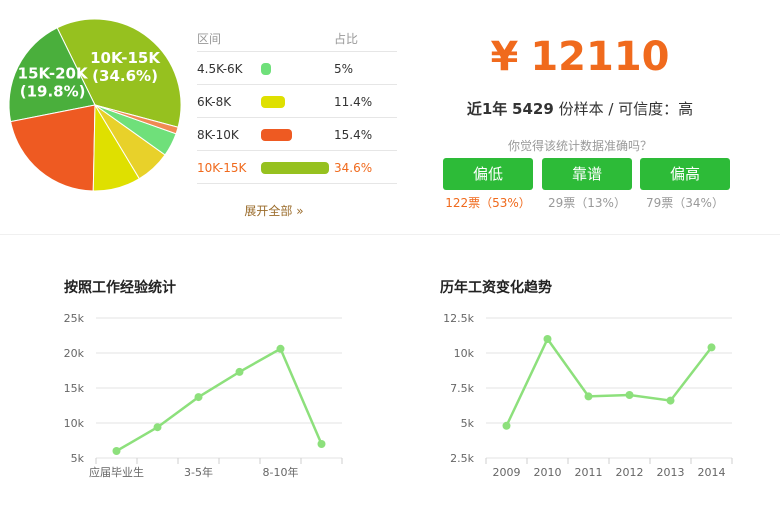  What do you see at coordinates (504, 57) in the screenshot?
I see `currency-symbol: ¥` at bounding box center [504, 57].